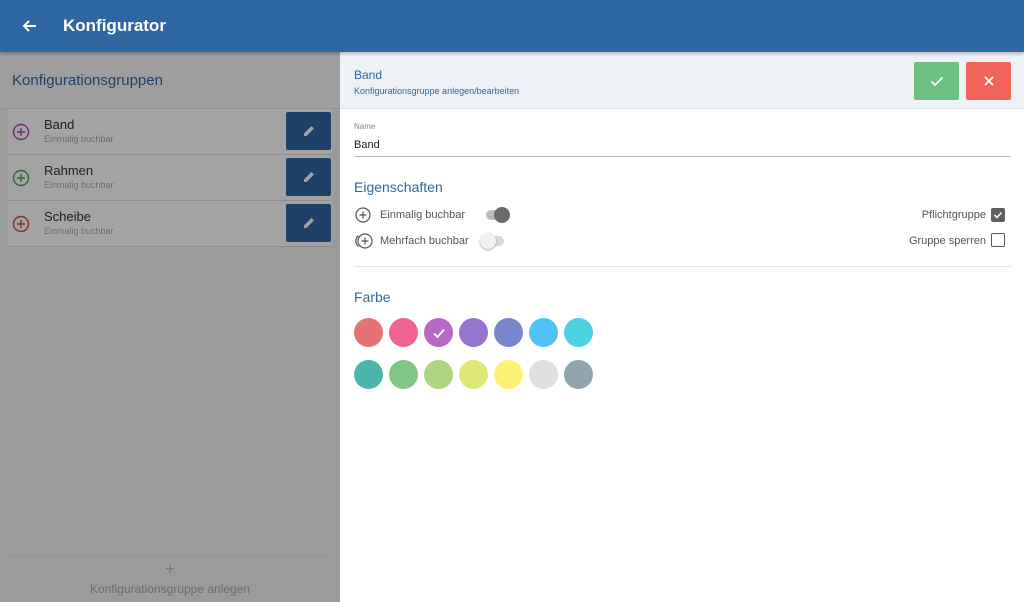  I want to click on arrow-left-icon, so click(29, 26).